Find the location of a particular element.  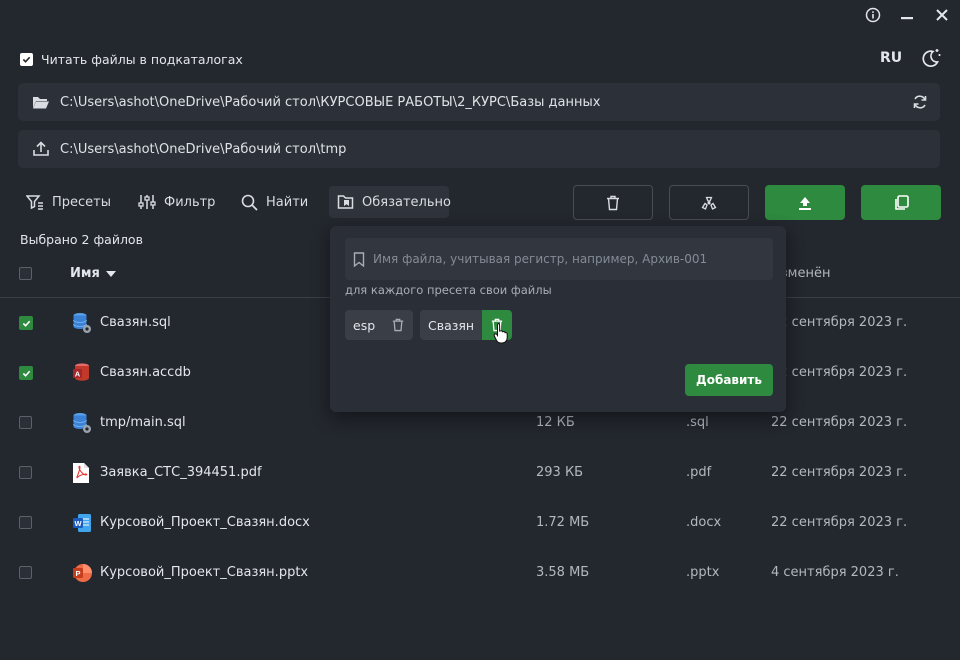

chip-delete-button is located at coordinates (398, 325).